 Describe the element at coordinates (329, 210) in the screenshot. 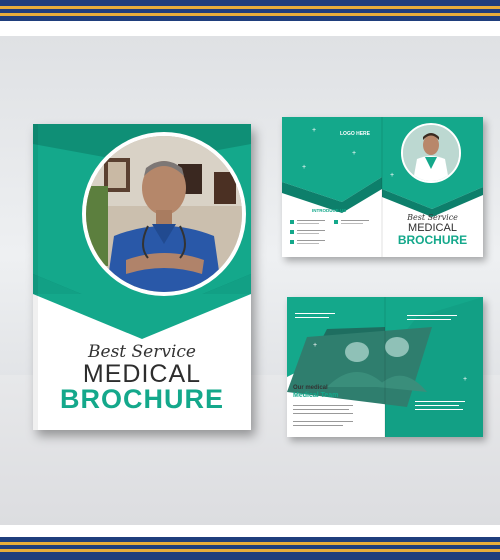

I see `intro-heading: INTRODUCE US` at that location.